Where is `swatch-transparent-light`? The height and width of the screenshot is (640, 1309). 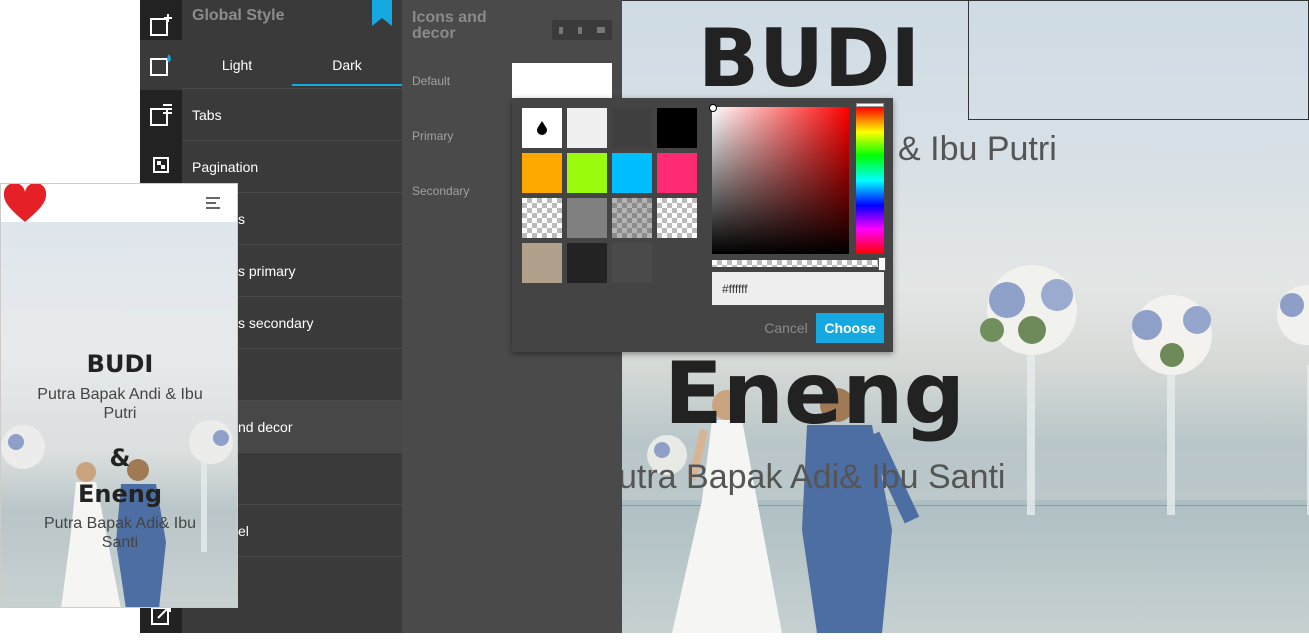 swatch-transparent-light is located at coordinates (632, 218).